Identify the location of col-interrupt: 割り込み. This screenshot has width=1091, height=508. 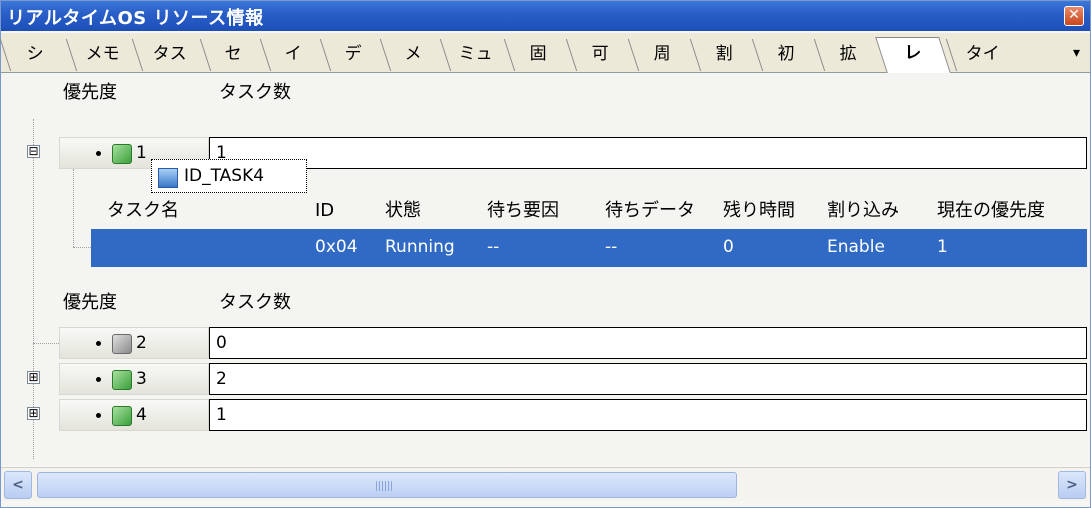
(863, 210).